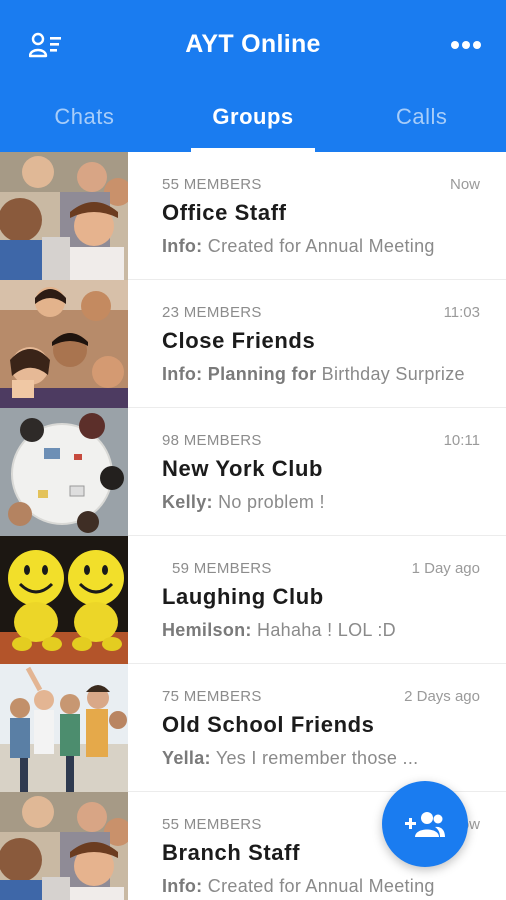 The image size is (506, 900). What do you see at coordinates (421, 120) in the screenshot?
I see `tab-calls: Calls` at bounding box center [421, 120].